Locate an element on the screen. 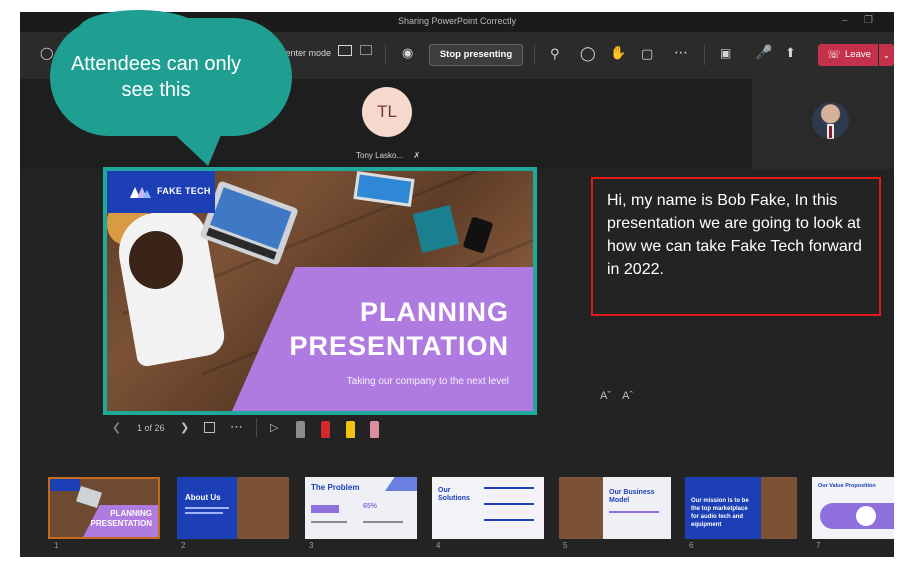 The width and height of the screenshot is (908, 568). callout-text: Attendees can only see this is located at coordinates (156, 77).